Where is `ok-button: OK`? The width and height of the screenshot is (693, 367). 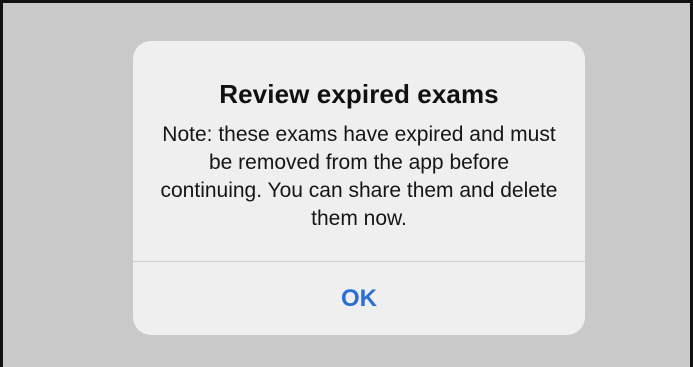
ok-button: OK is located at coordinates (359, 298).